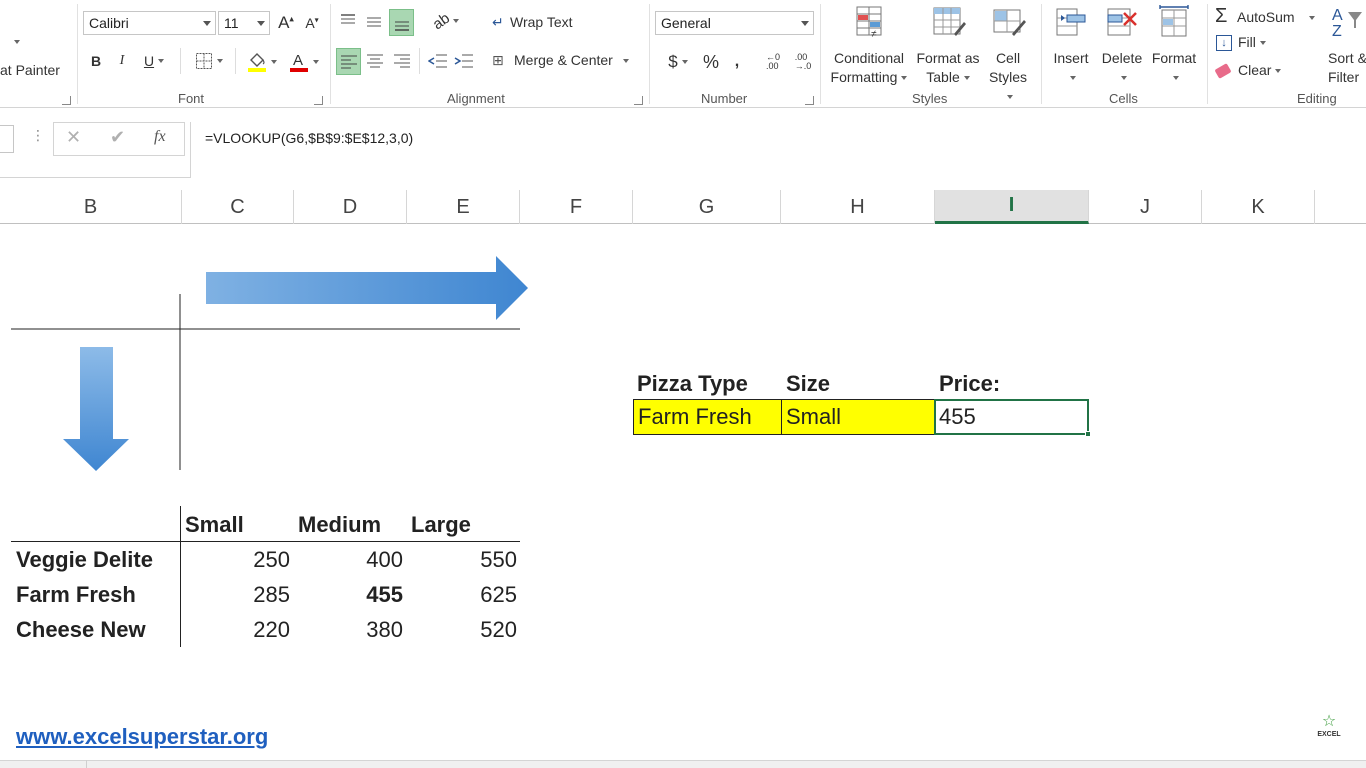 The height and width of the screenshot is (768, 1366). I want to click on size-input-cell: Small, so click(858, 417).